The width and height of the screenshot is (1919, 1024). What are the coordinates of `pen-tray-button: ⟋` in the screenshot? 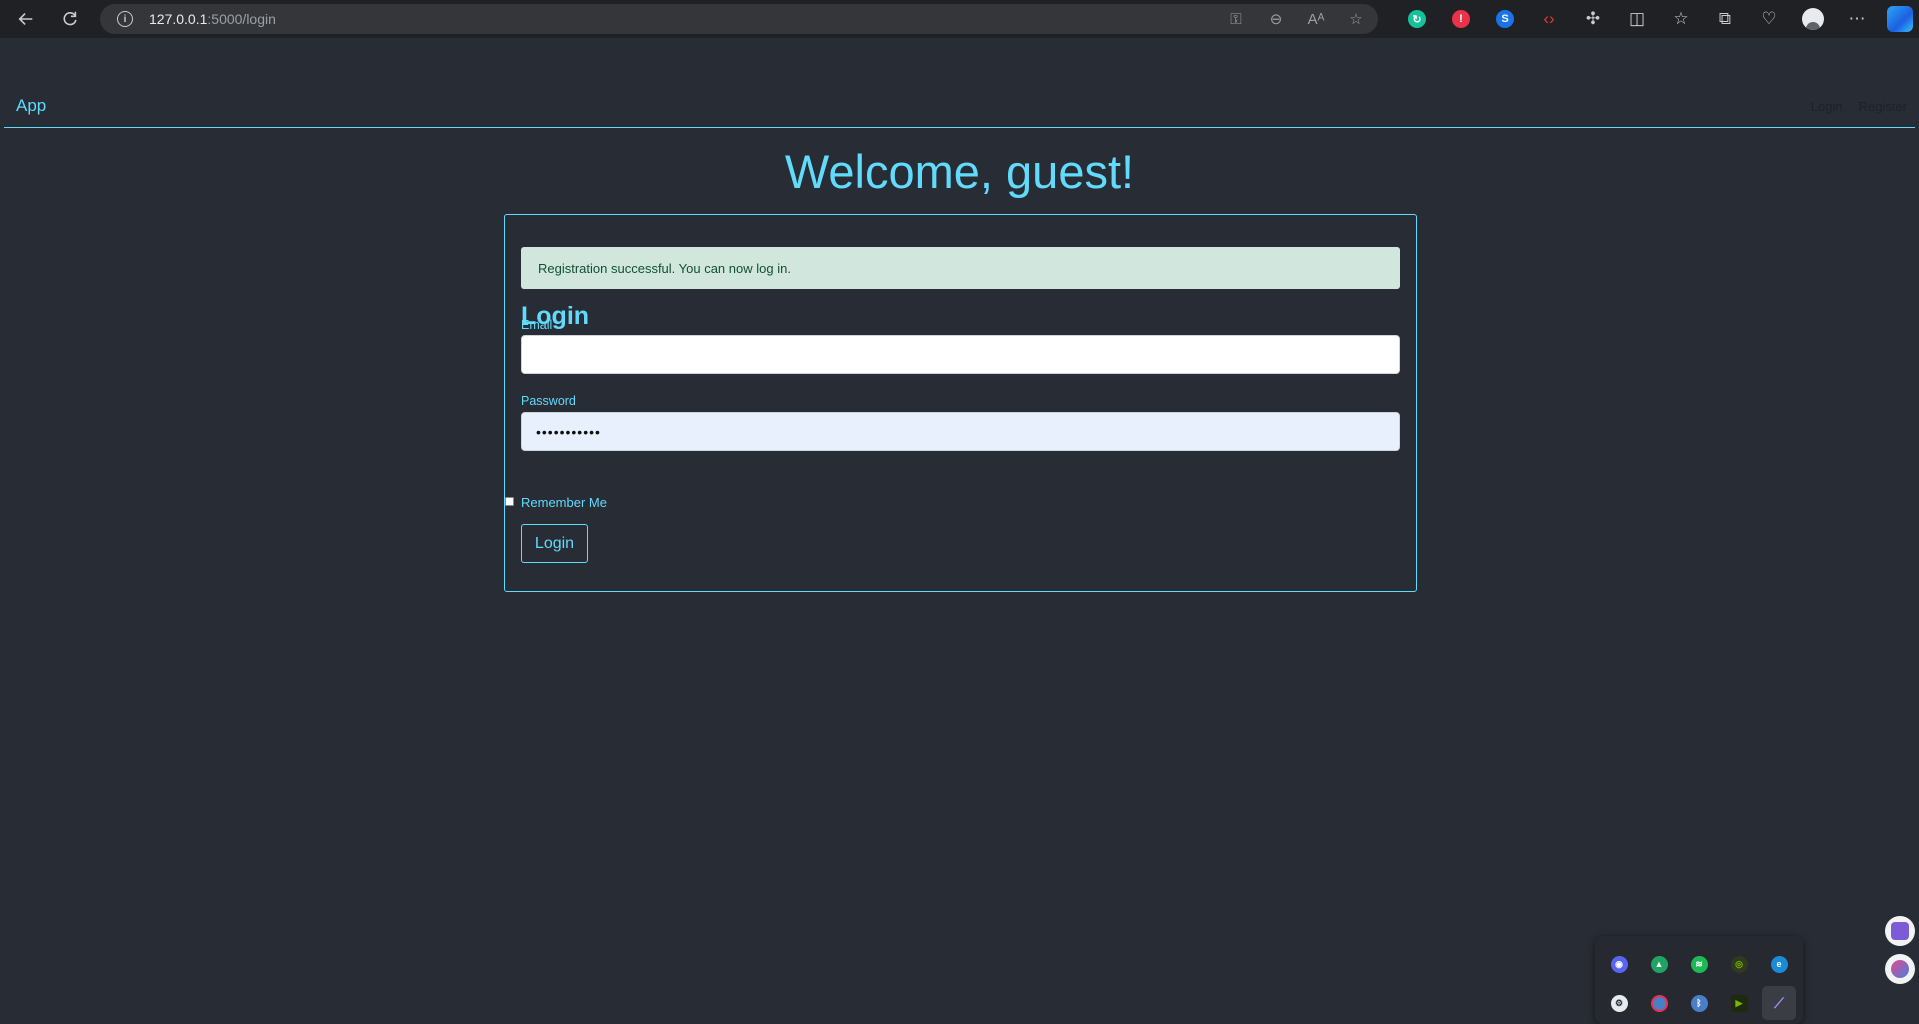 It's located at (1779, 1003).